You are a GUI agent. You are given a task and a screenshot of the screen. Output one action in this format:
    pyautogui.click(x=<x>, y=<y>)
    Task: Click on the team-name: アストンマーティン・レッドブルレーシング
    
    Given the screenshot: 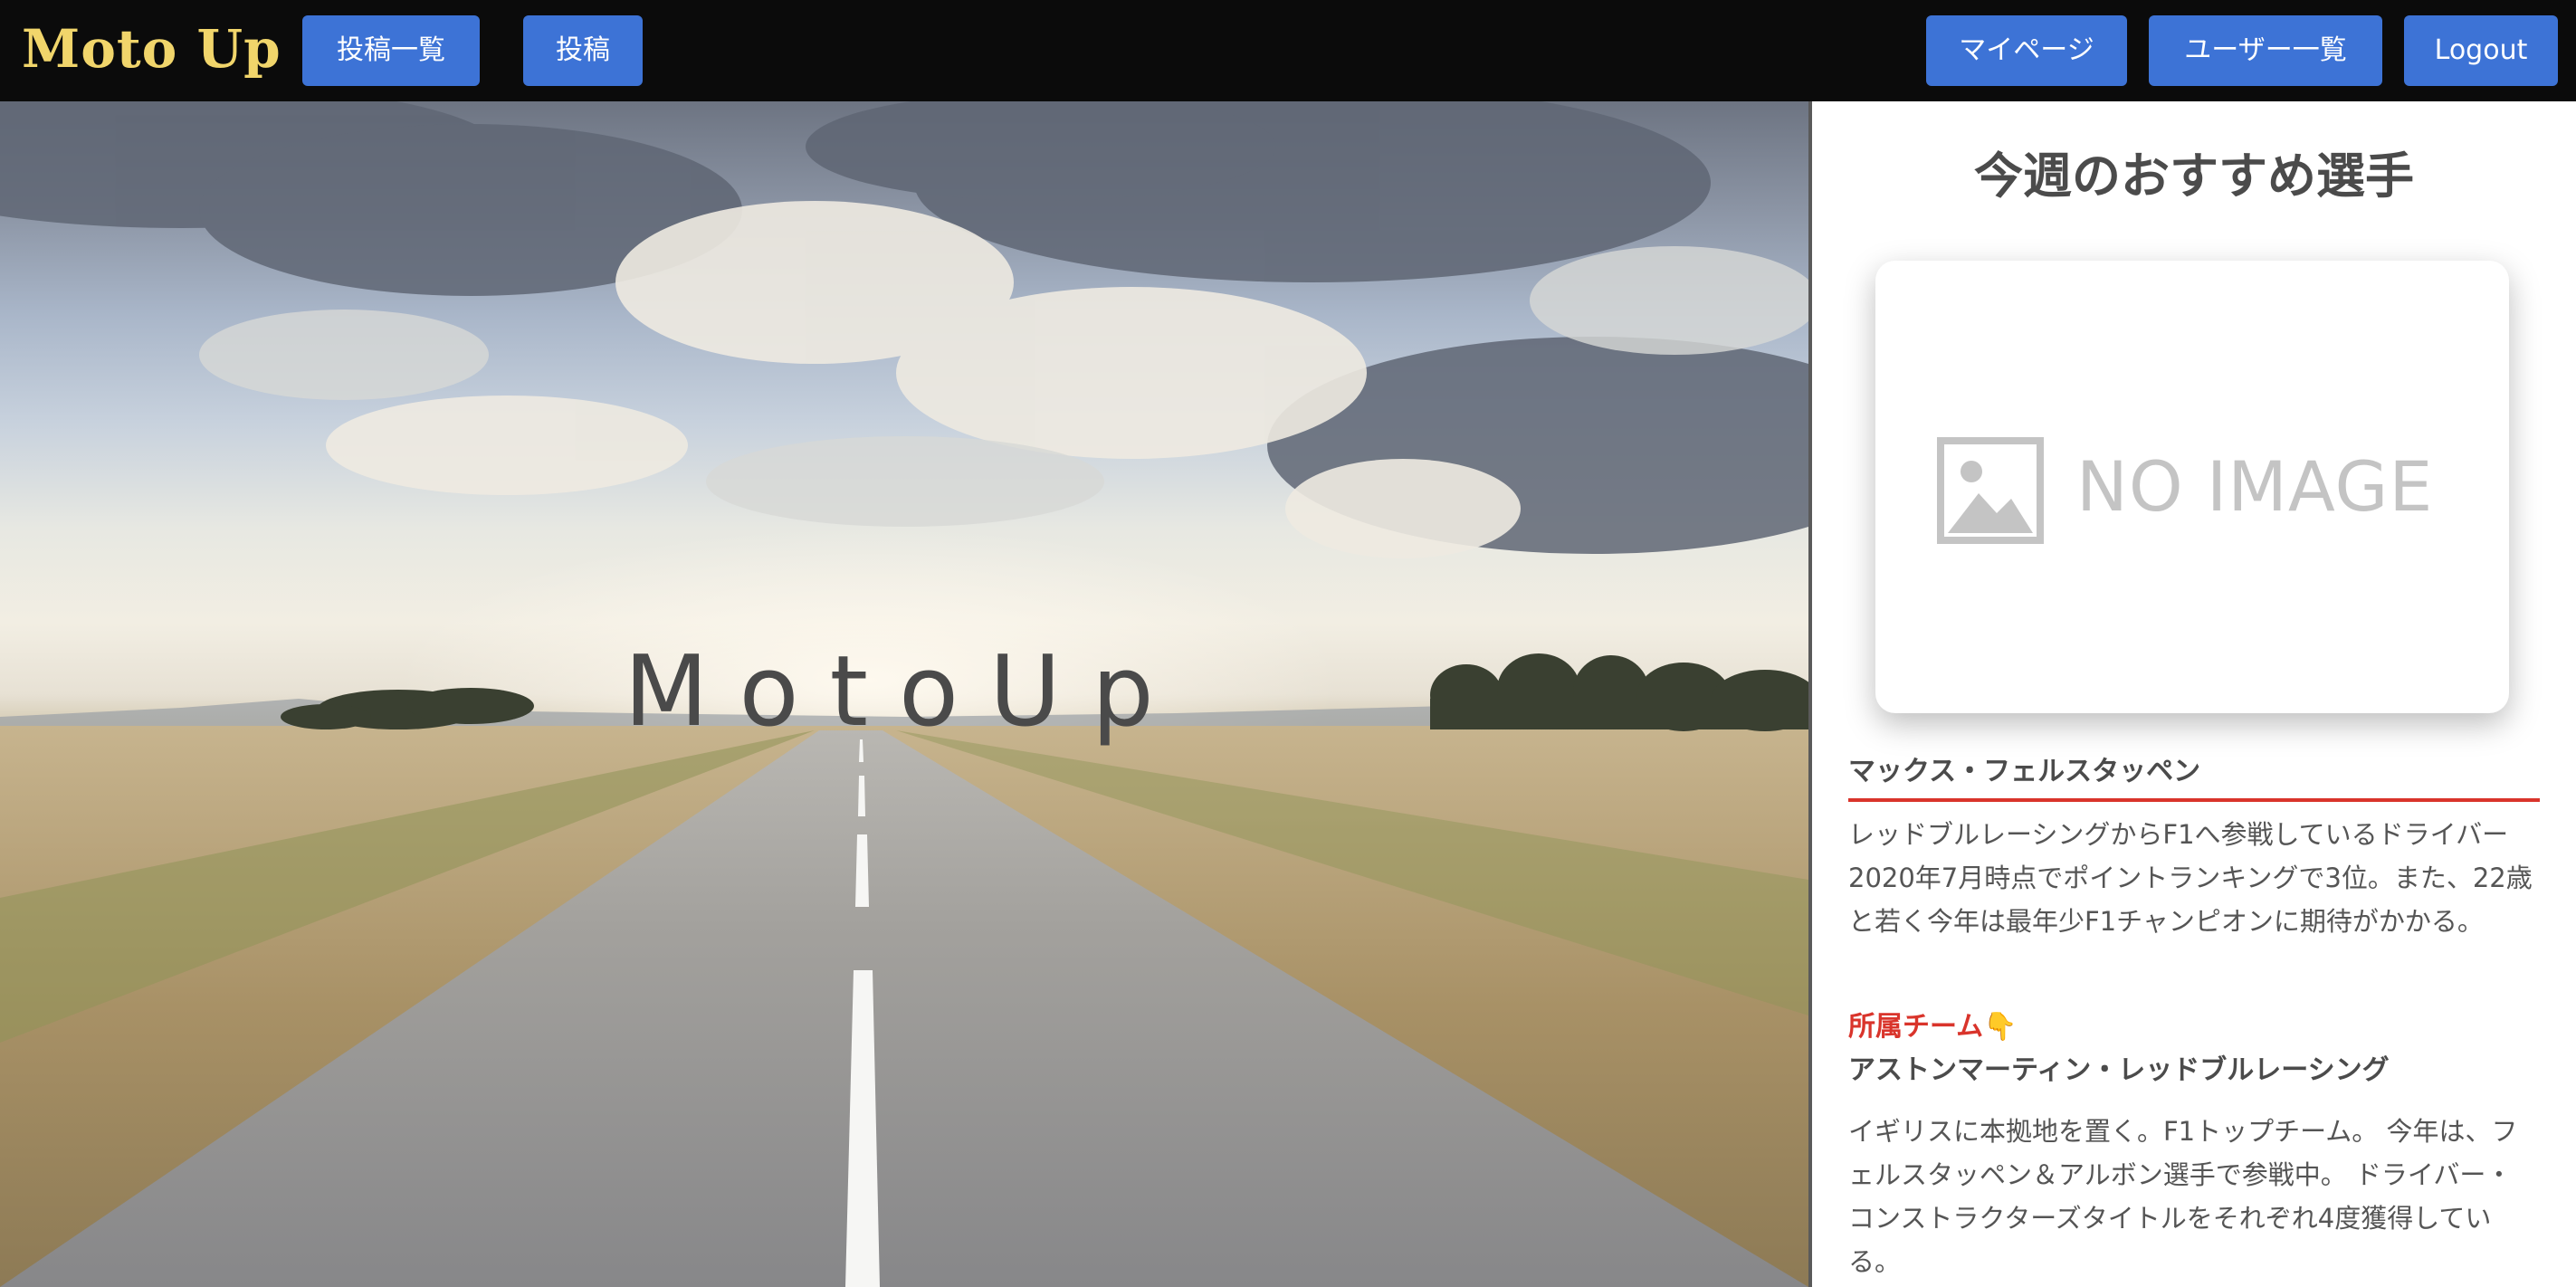 What is the action you would take?
    pyautogui.click(x=2119, y=1070)
    